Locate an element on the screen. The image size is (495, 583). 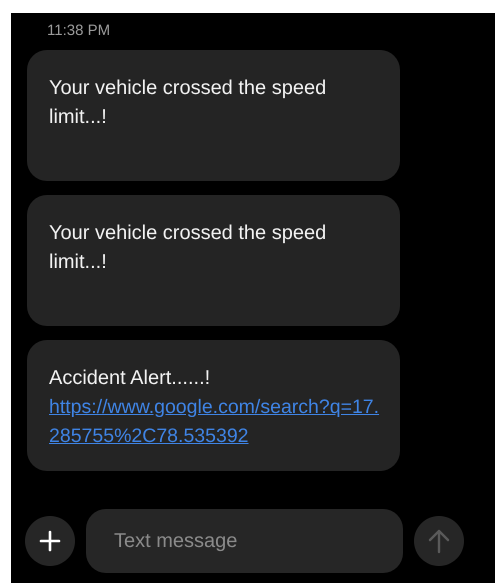
plus-icon is located at coordinates (50, 541).